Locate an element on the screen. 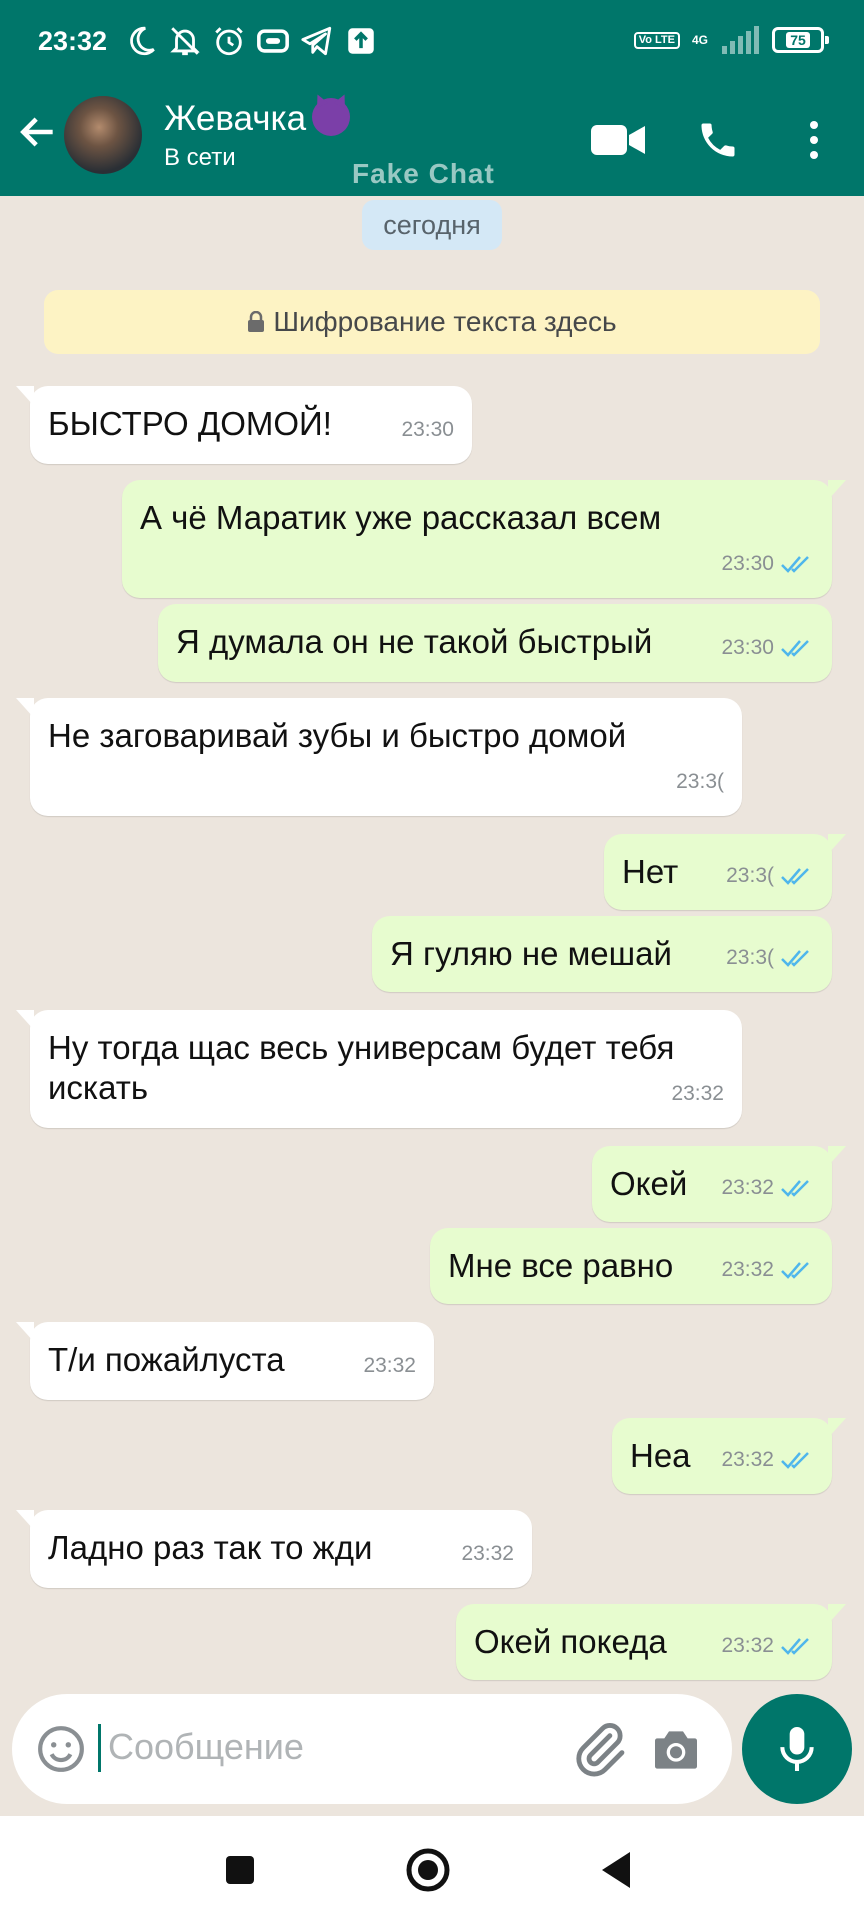 The height and width of the screenshot is (1920, 864). date-chip: сегодня is located at coordinates (432, 225).